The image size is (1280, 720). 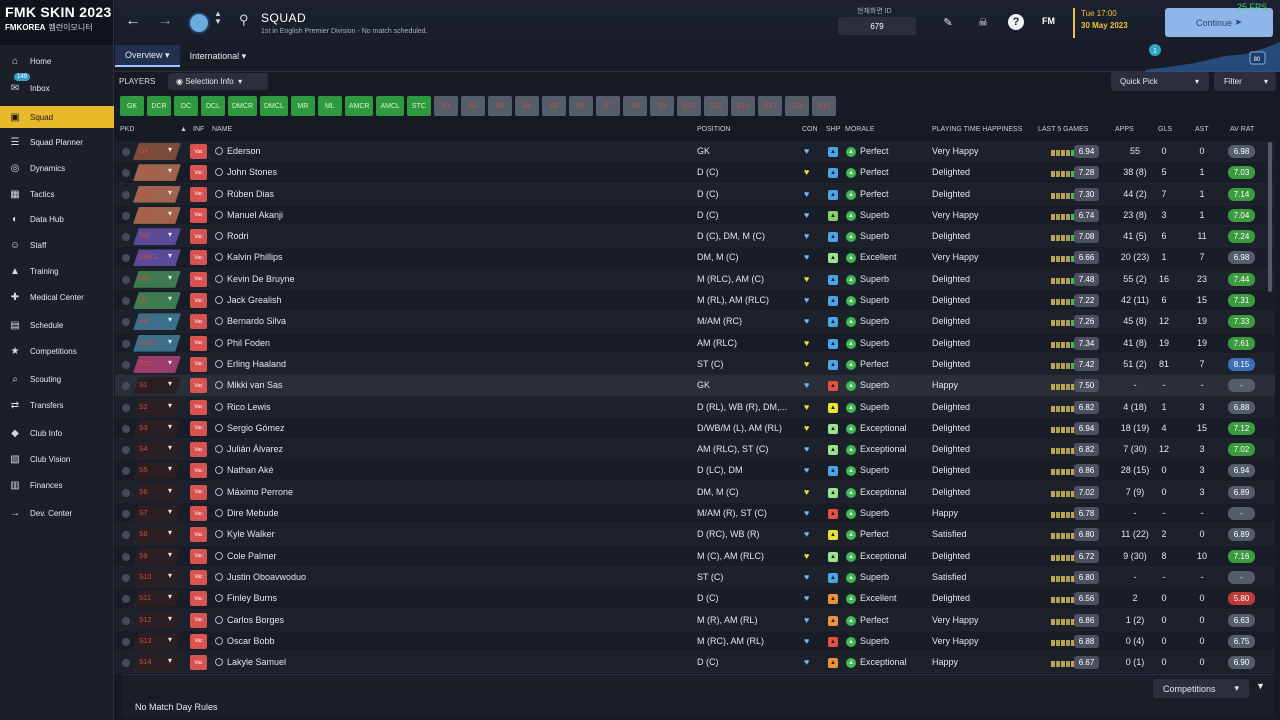 I want to click on player-name: John Stones, so click(x=252, y=172).